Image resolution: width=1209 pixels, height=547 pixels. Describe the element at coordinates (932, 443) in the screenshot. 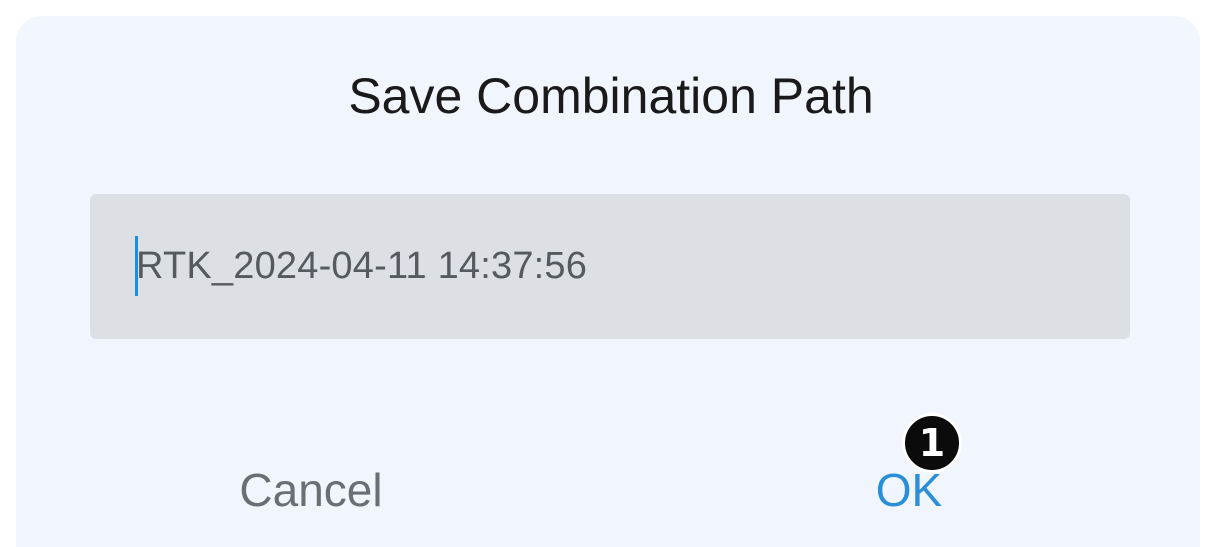

I see `step-number-badge: 1` at that location.